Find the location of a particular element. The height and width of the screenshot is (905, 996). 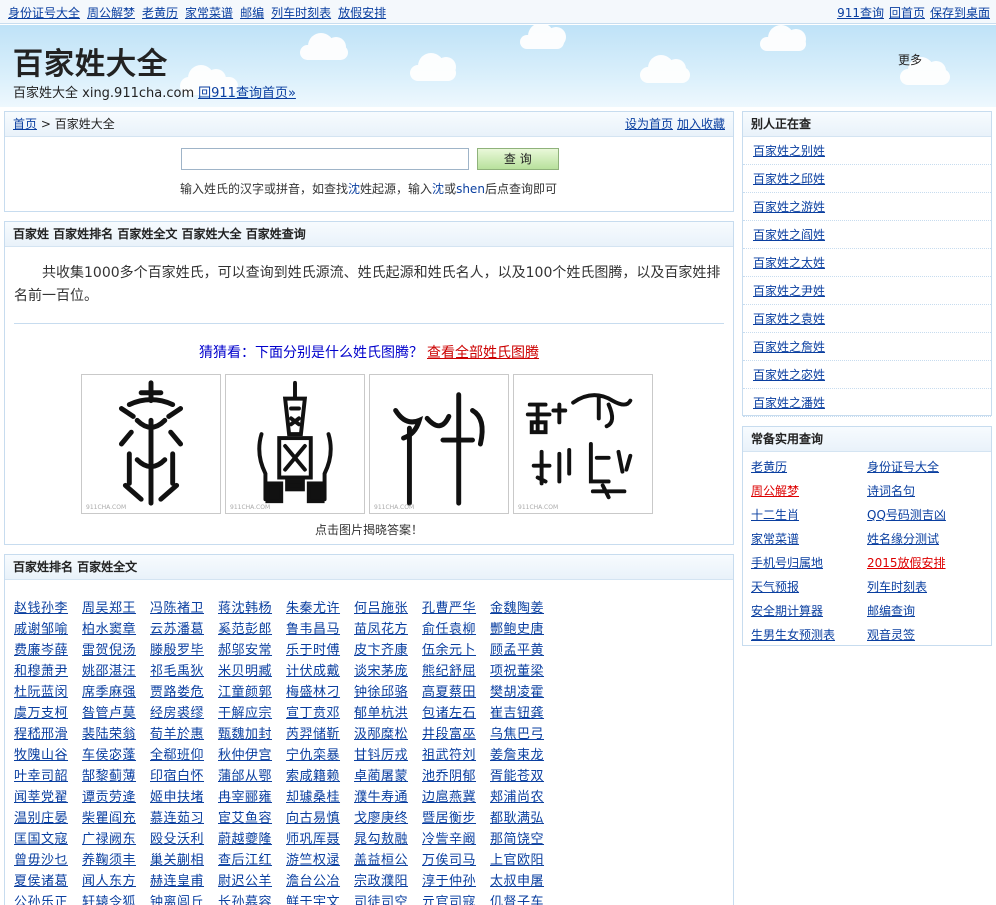

surname-link: 苗凤花方 is located at coordinates (388, 627).